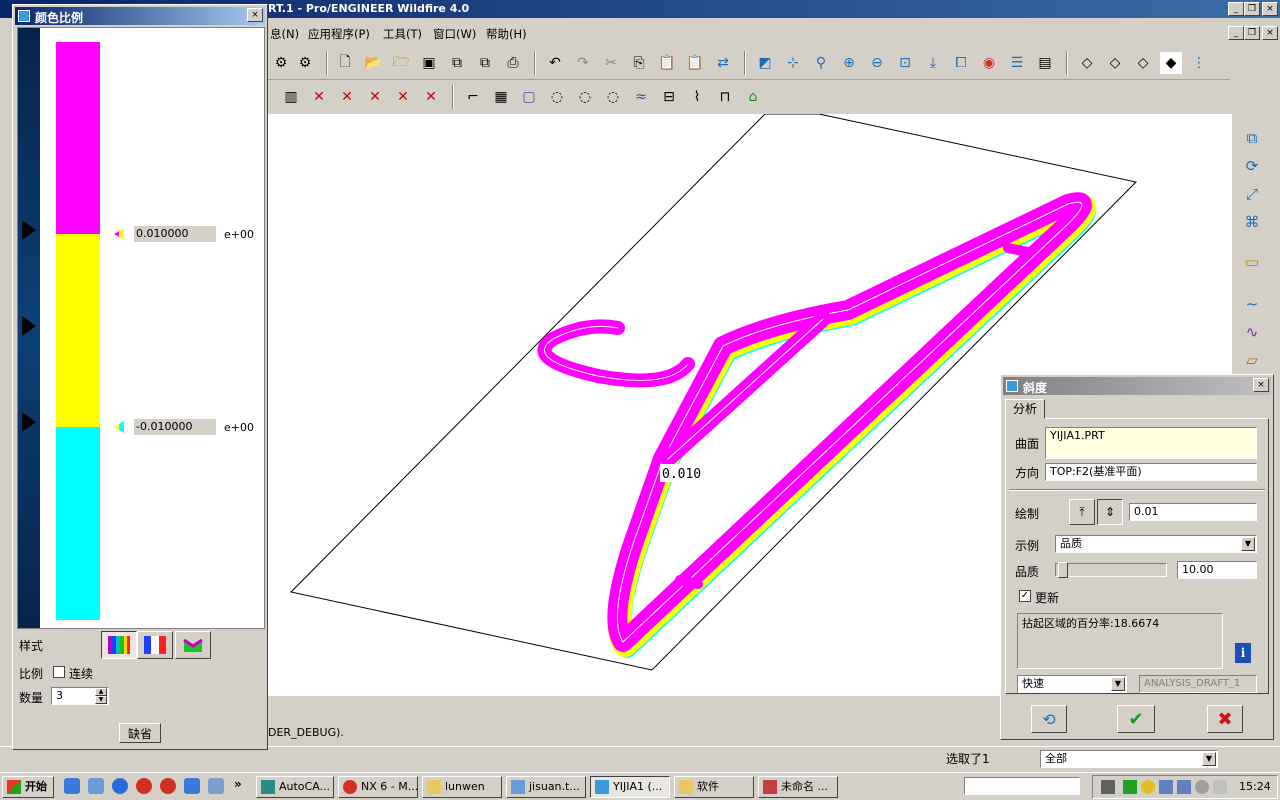 The image size is (1280, 800). What do you see at coordinates (1252, 166) in the screenshot?
I see `revolve-icon: ⟳` at bounding box center [1252, 166].